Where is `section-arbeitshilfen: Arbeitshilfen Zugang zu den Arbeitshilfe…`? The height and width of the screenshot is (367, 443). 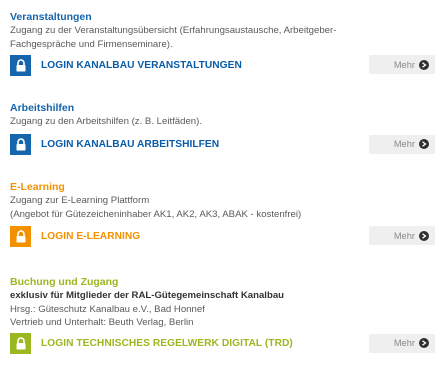
section-arbeitshilfen: Arbeitshilfen Zugang zu den Arbeitshilfe… is located at coordinates (222, 128).